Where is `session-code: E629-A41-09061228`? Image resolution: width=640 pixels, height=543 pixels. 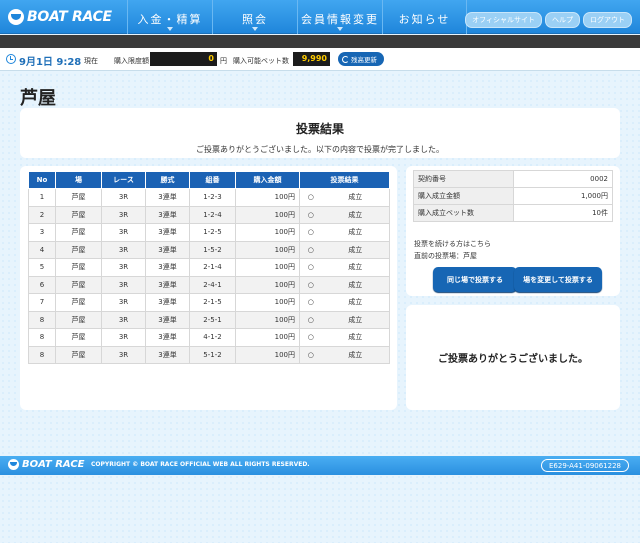 session-code: E629-A41-09061228 is located at coordinates (584, 465).